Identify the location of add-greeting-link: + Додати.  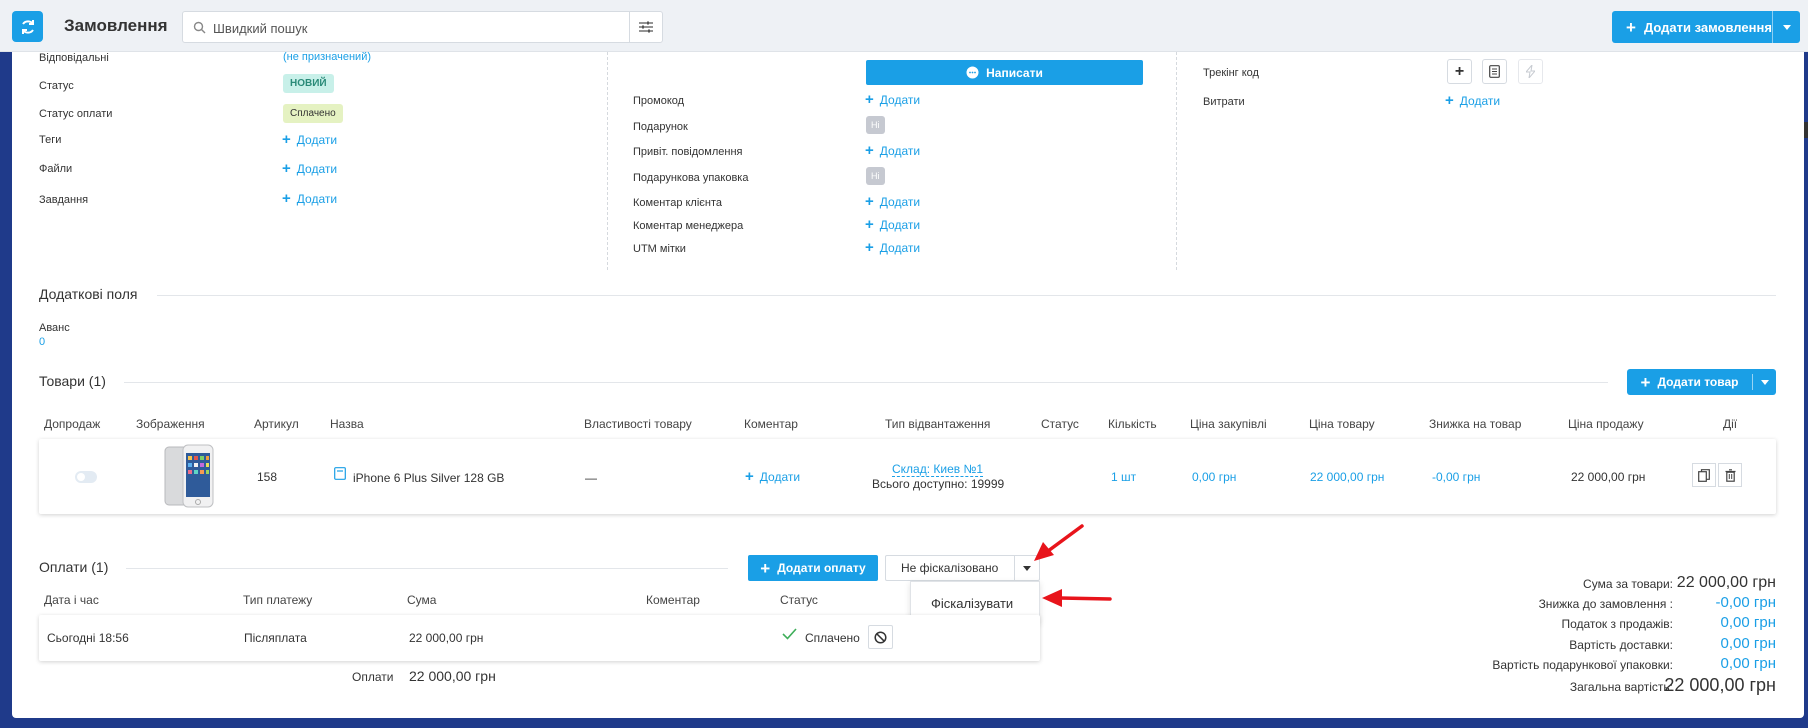
(892, 150).